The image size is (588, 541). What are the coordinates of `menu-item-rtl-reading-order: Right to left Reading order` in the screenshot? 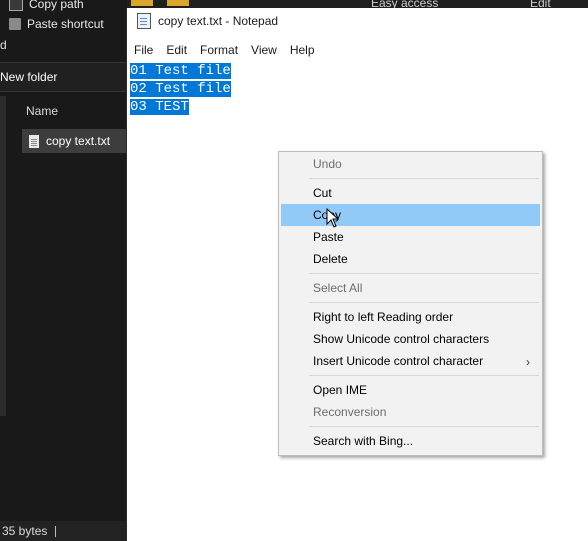 It's located at (410, 317).